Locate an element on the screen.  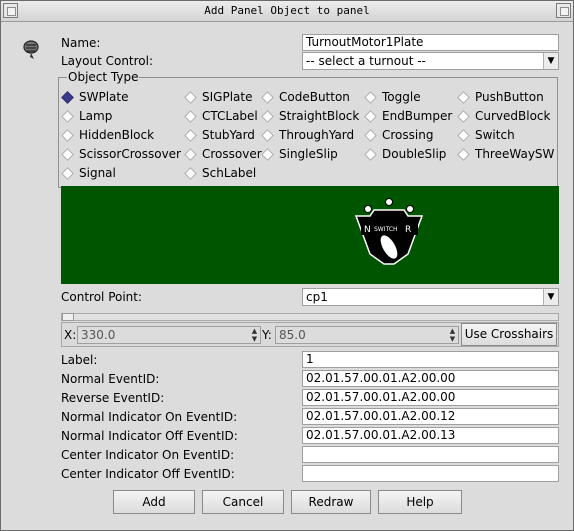
object-type-label: DoubleSlip is located at coordinates (414, 154).